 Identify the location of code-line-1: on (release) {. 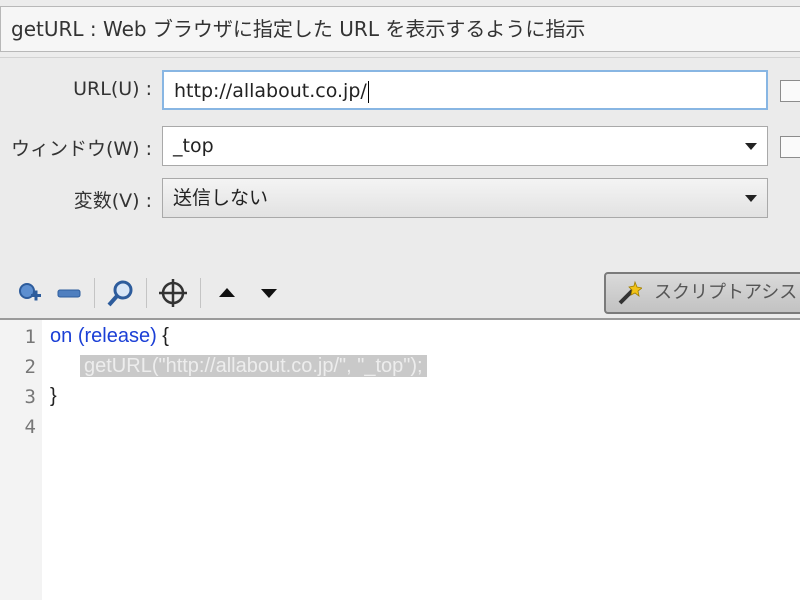
(109, 336).